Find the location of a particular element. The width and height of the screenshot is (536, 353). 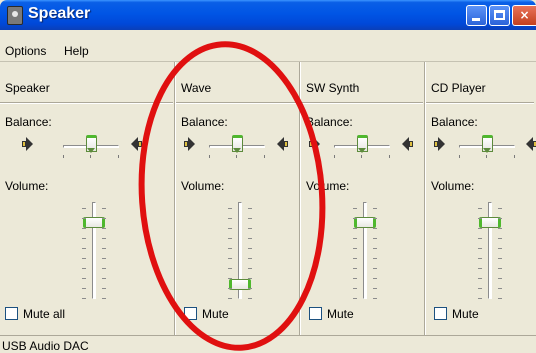

close-button: × is located at coordinates (524, 15).